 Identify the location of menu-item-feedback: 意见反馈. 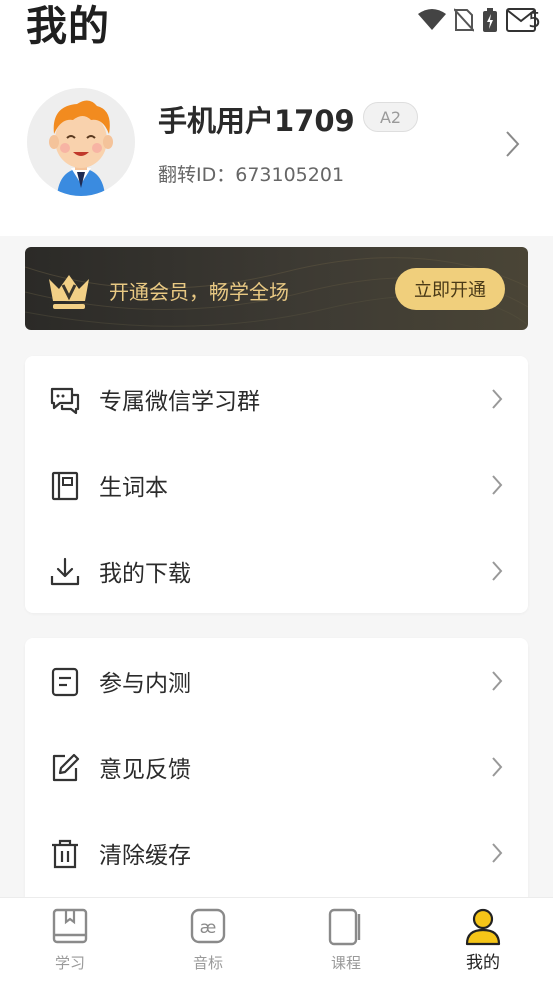
(276, 767).